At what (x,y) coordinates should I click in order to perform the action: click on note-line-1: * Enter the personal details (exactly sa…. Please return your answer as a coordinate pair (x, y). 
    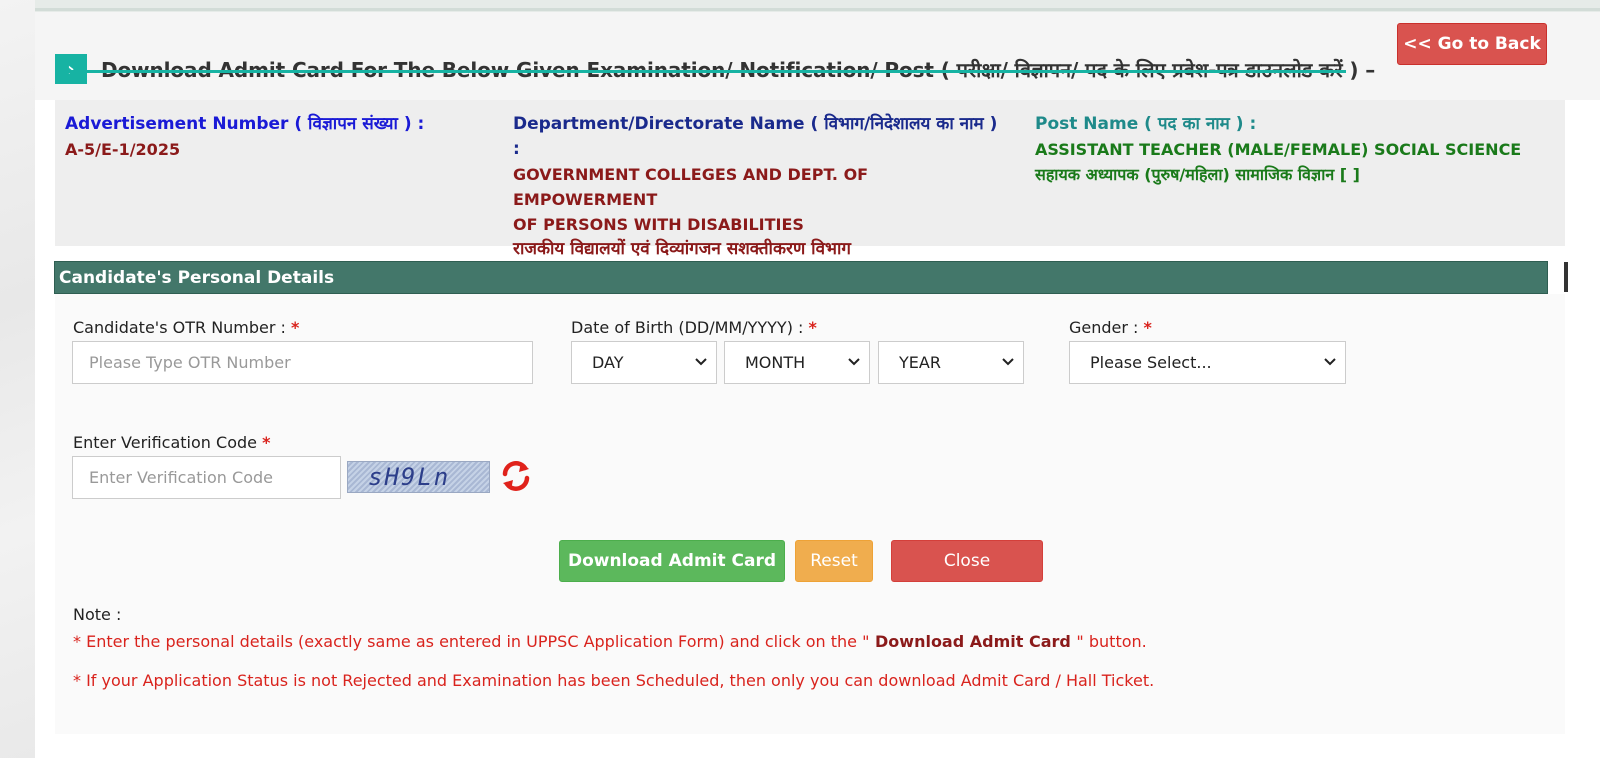
    Looking at the image, I should click on (610, 641).